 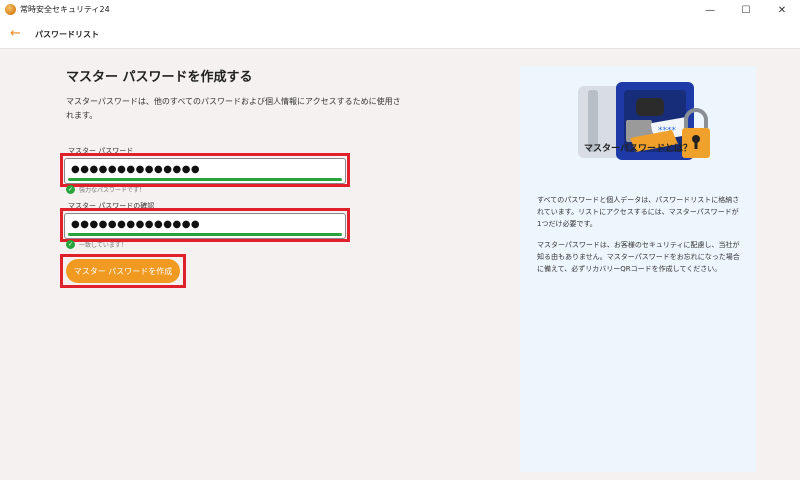 What do you see at coordinates (746, 10) in the screenshot?
I see `maximize-button: ☐` at bounding box center [746, 10].